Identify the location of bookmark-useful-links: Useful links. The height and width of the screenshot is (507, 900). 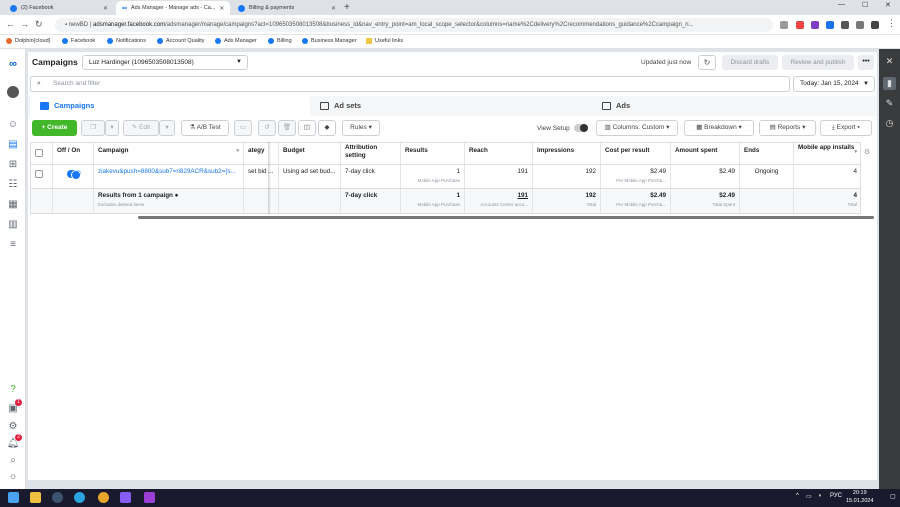
(384, 41).